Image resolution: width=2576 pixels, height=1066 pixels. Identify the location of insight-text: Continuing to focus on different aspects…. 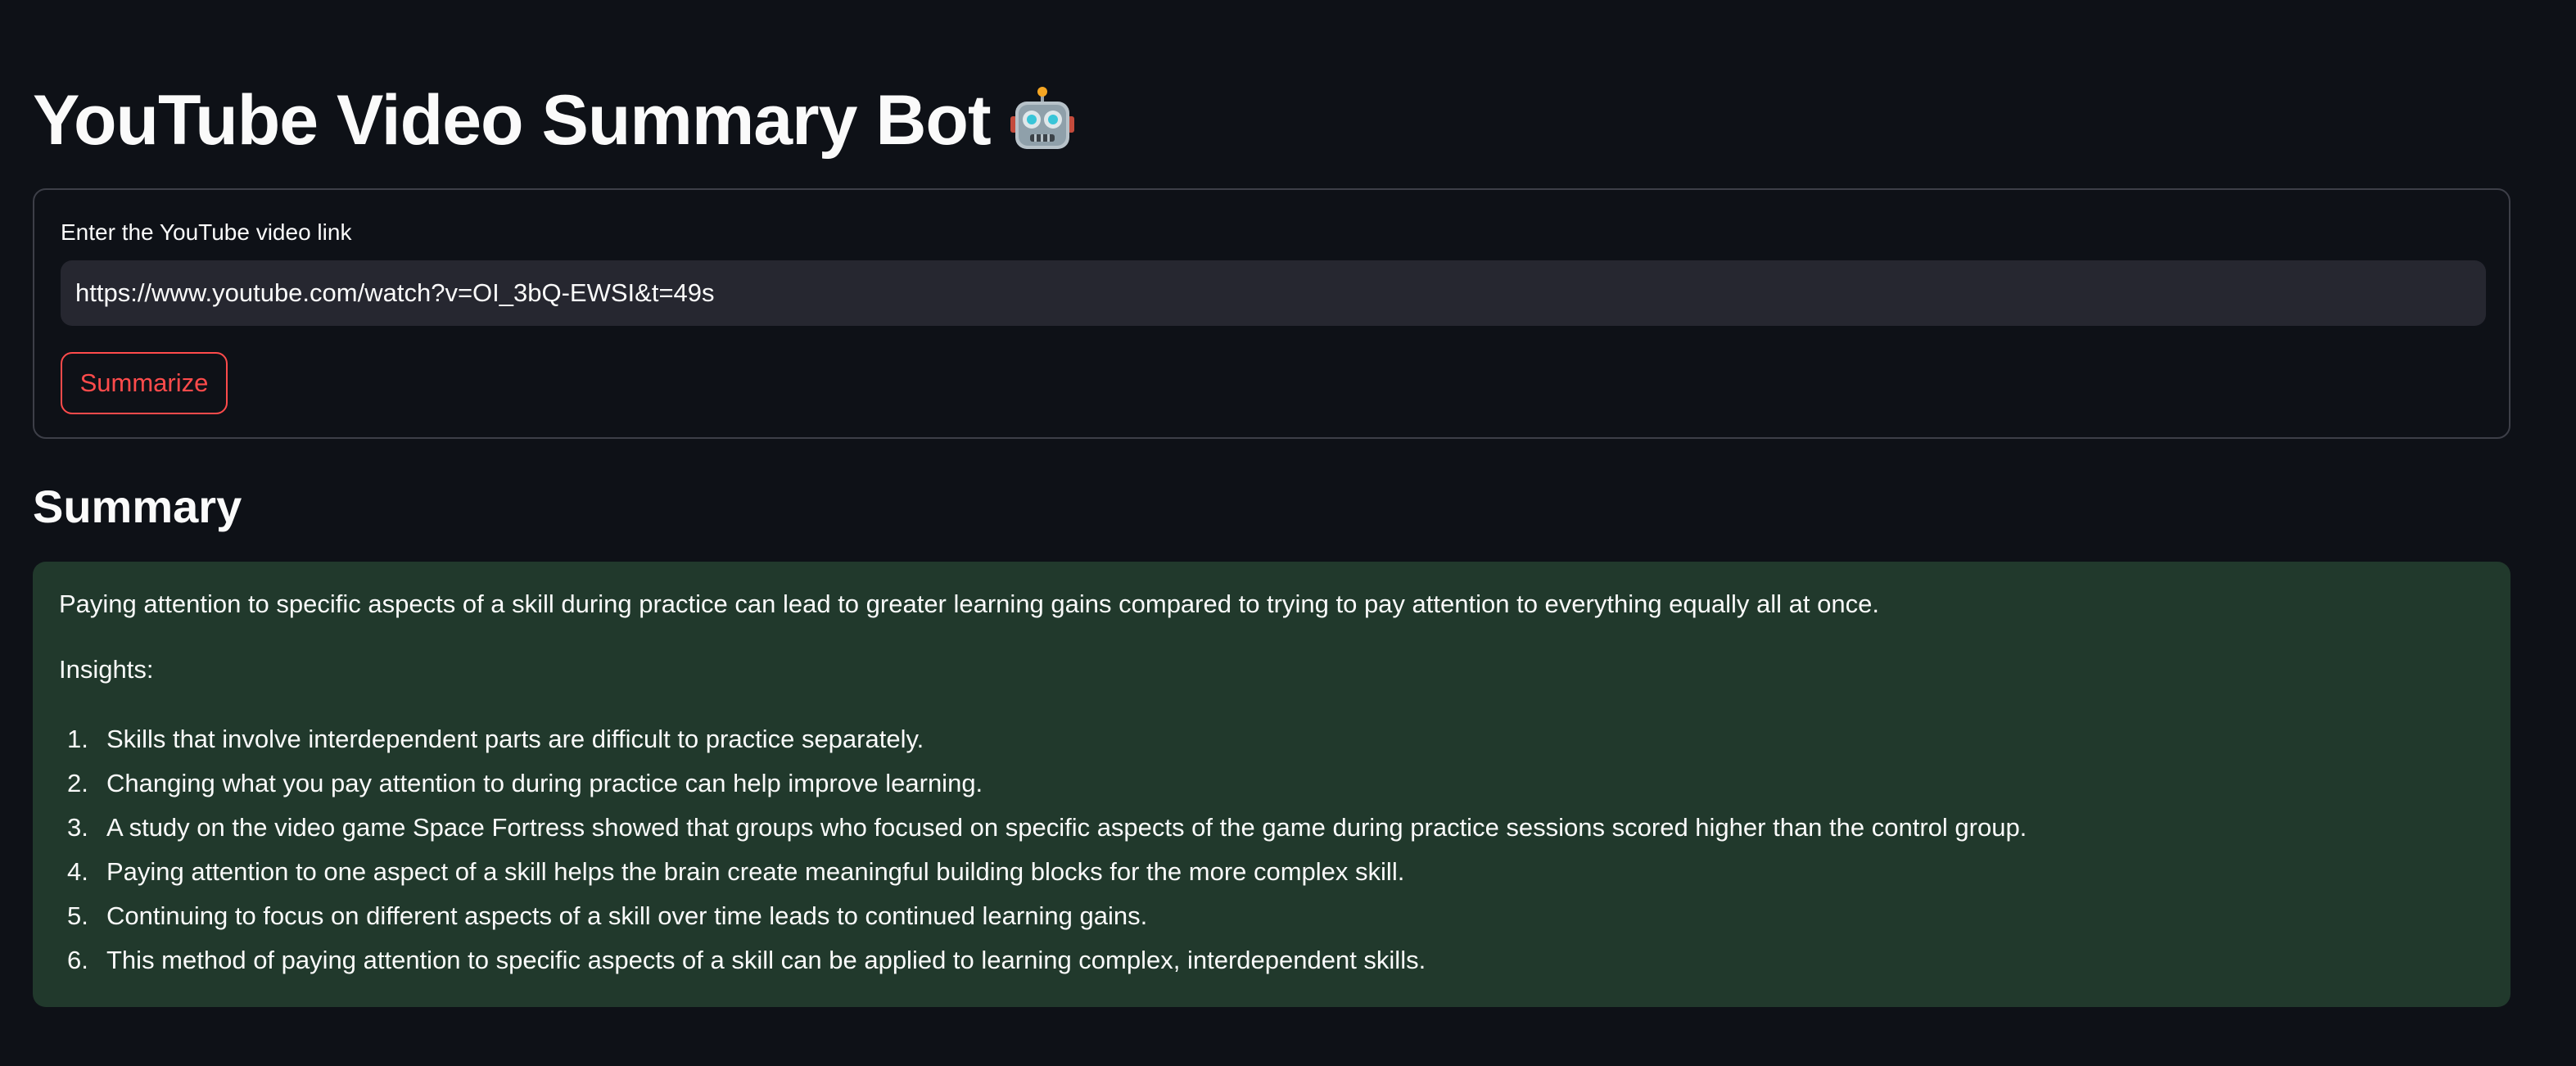
(627, 916).